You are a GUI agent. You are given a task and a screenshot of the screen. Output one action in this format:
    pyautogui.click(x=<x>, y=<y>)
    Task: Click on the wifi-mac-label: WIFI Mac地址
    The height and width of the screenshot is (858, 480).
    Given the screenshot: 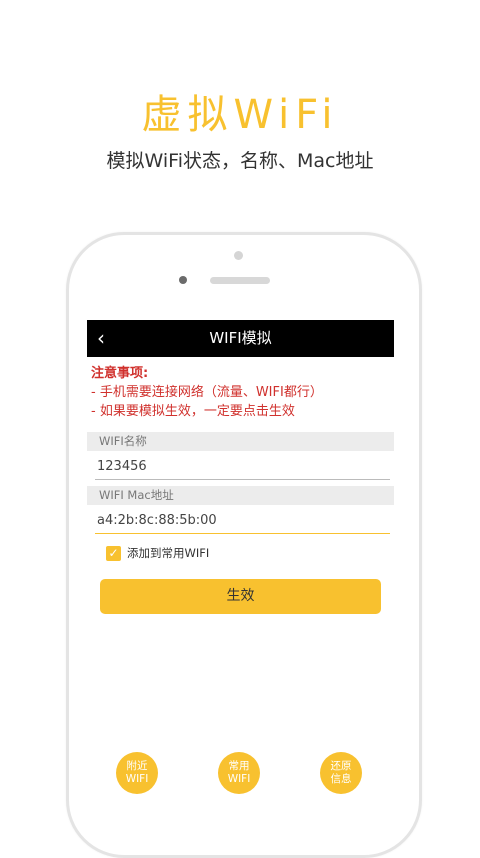 What is the action you would take?
    pyautogui.click(x=240, y=495)
    